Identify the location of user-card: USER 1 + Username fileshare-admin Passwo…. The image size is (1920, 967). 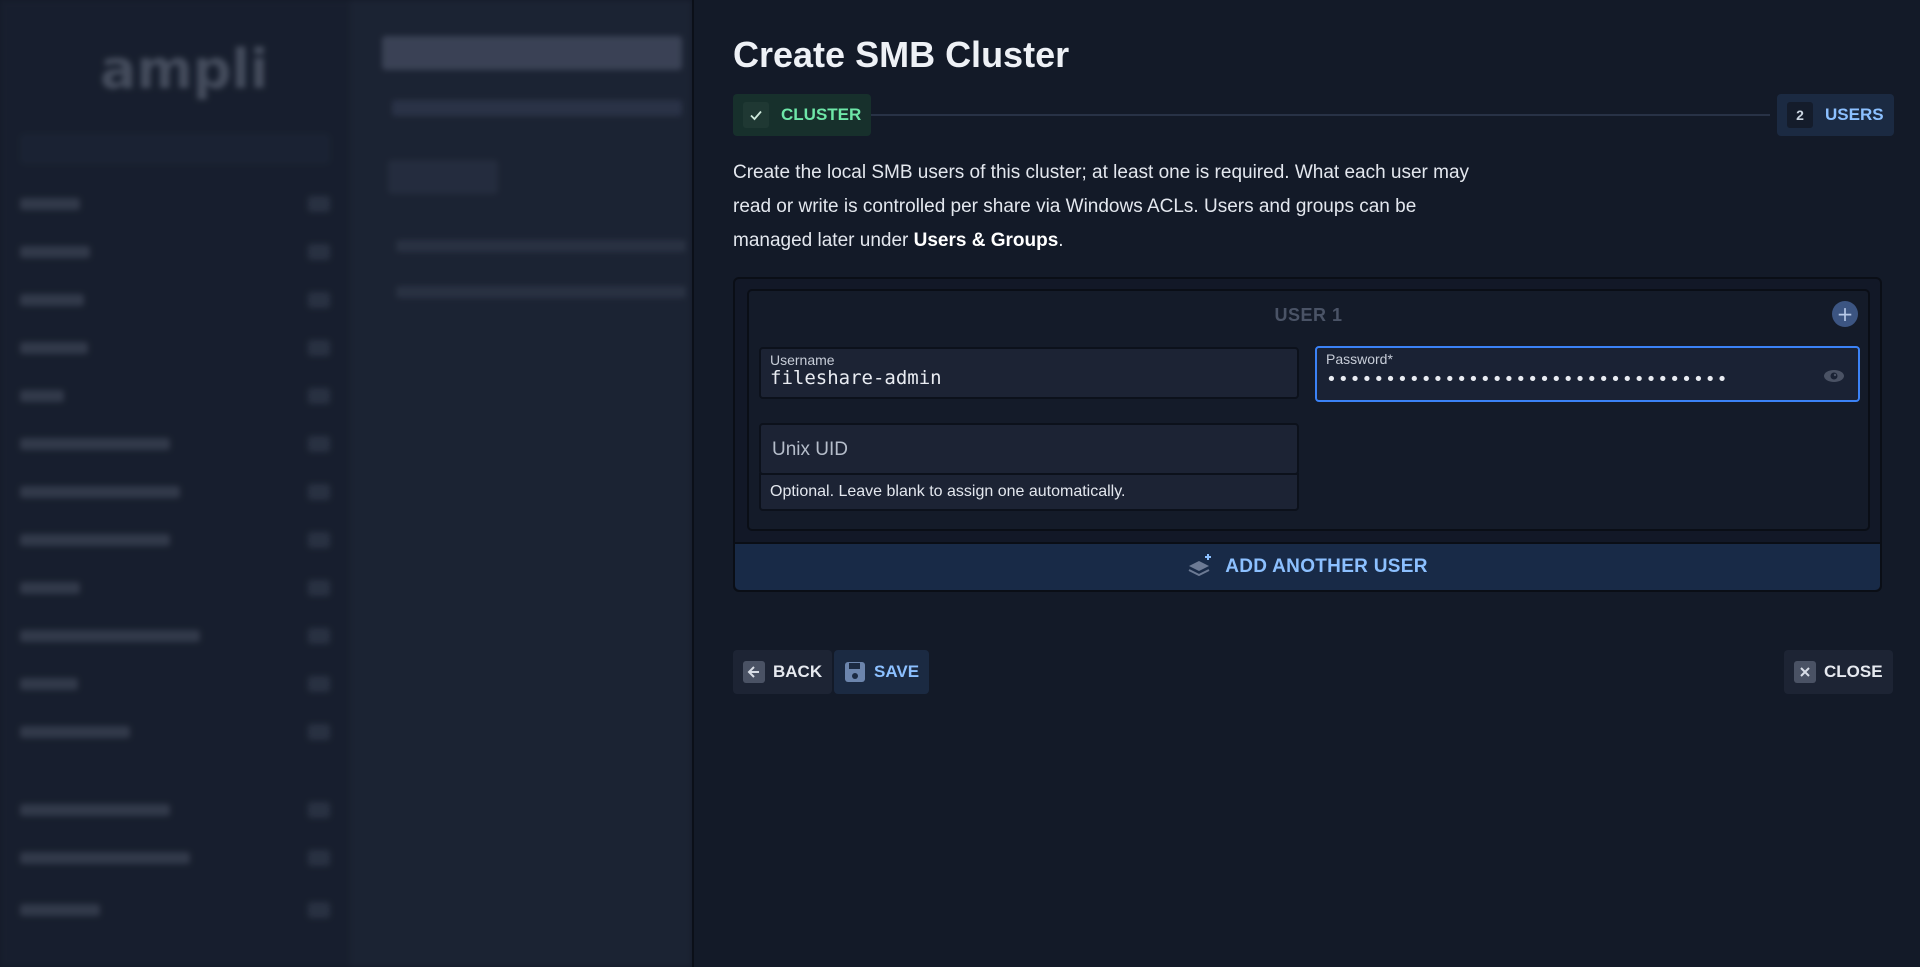
(1308, 410).